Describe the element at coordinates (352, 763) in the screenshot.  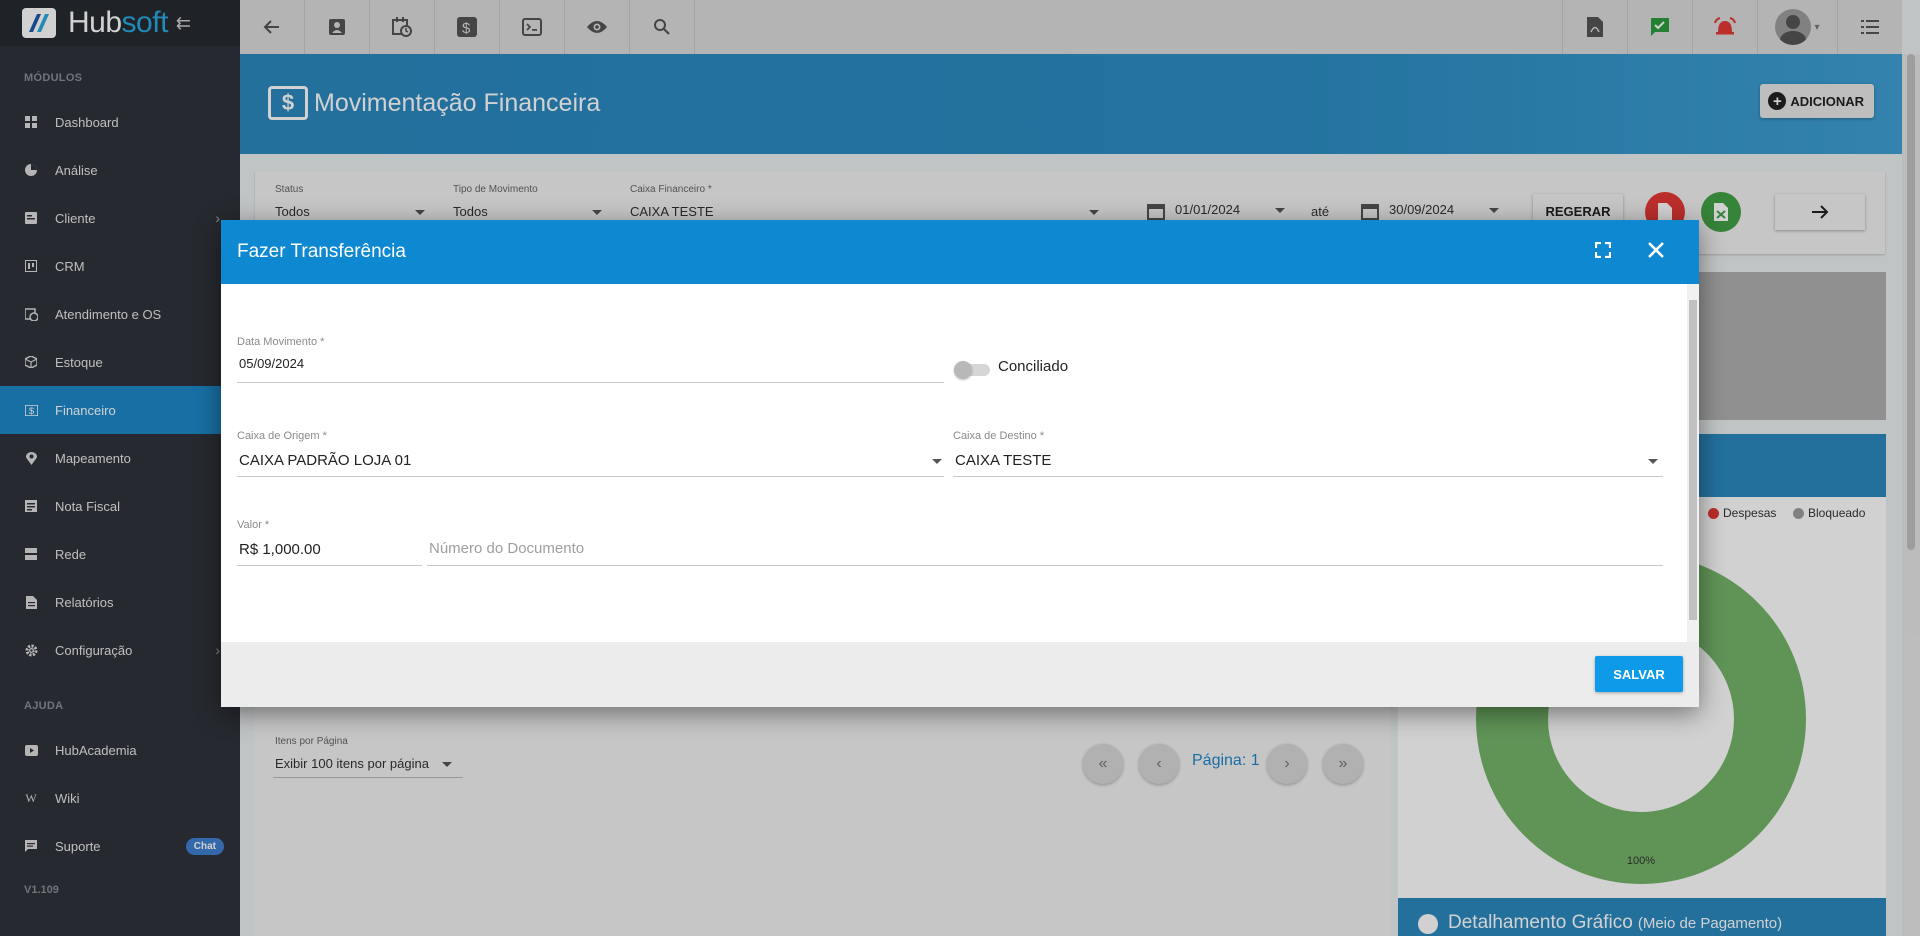
I see `per-page-select: Exibir 100 itens por página` at that location.